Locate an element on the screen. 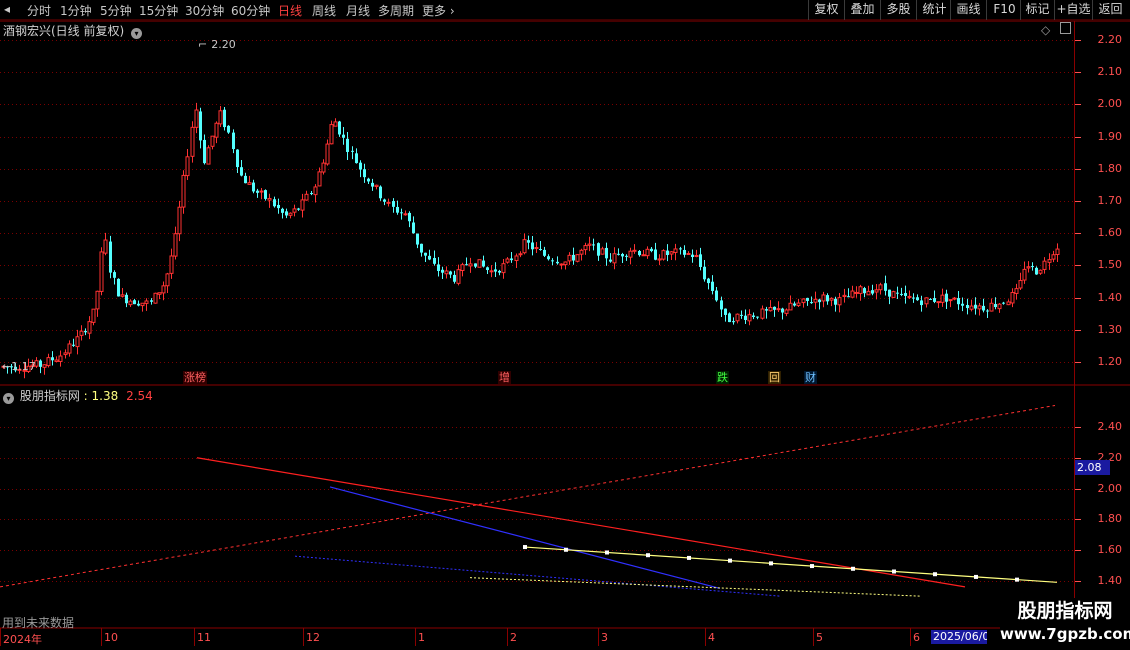  price-axis-label: 2.10 is located at coordinates (1110, 72).